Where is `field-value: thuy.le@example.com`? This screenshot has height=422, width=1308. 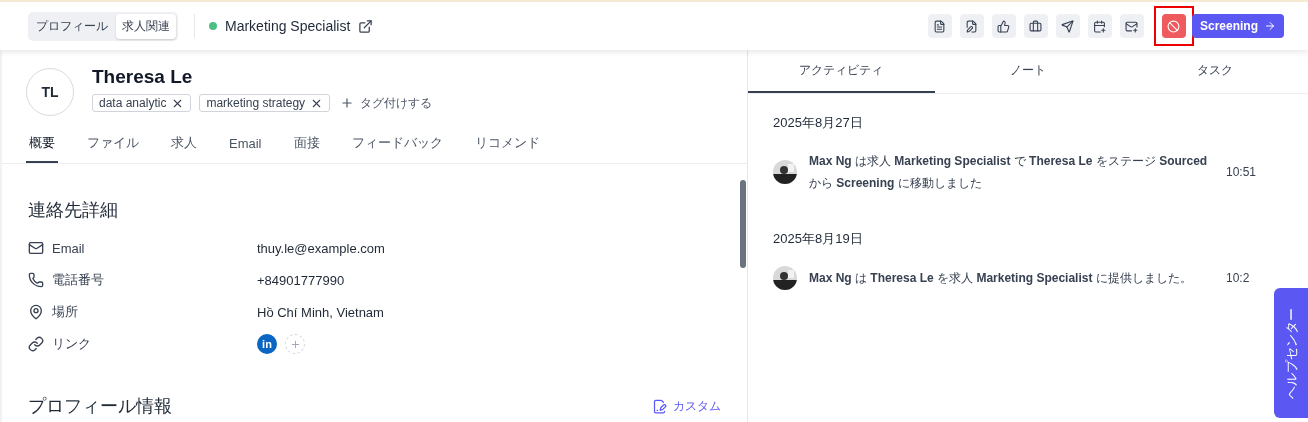 field-value: thuy.le@example.com is located at coordinates (321, 248).